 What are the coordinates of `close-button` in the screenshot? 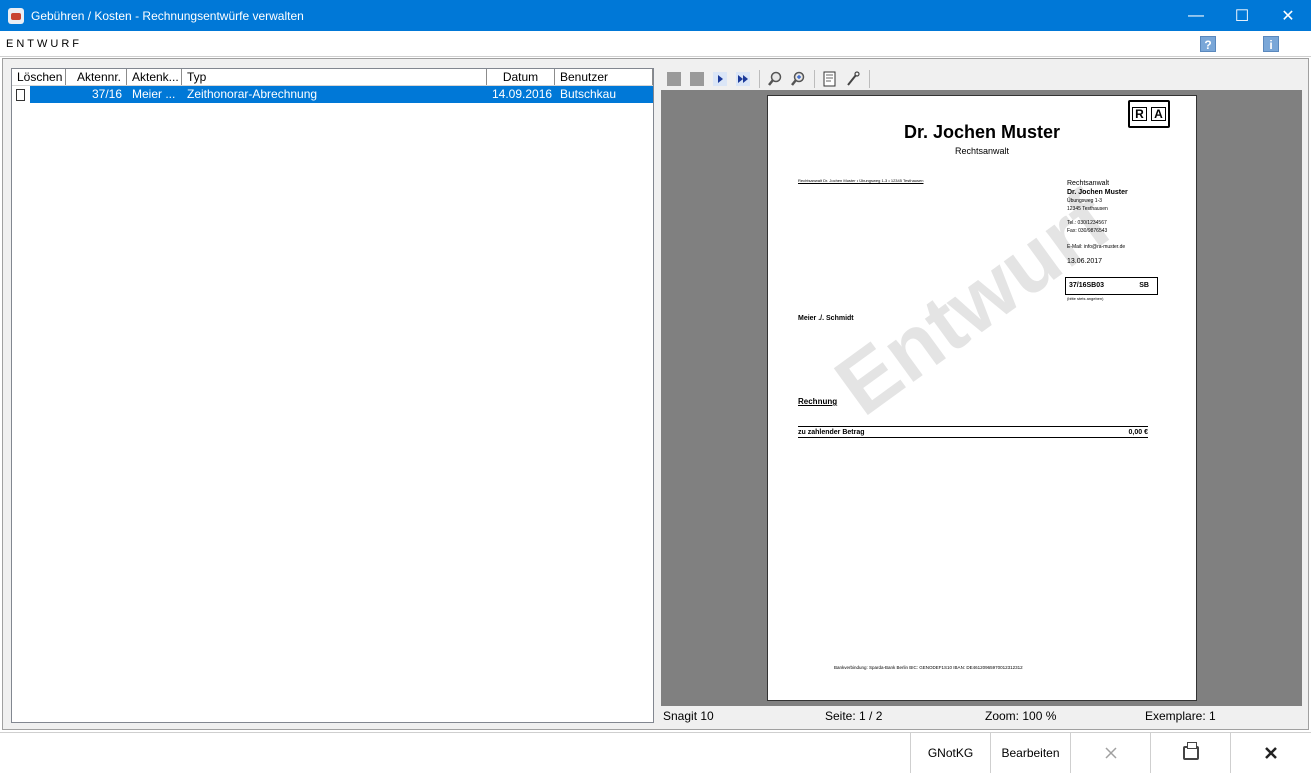 It's located at (1270, 753).